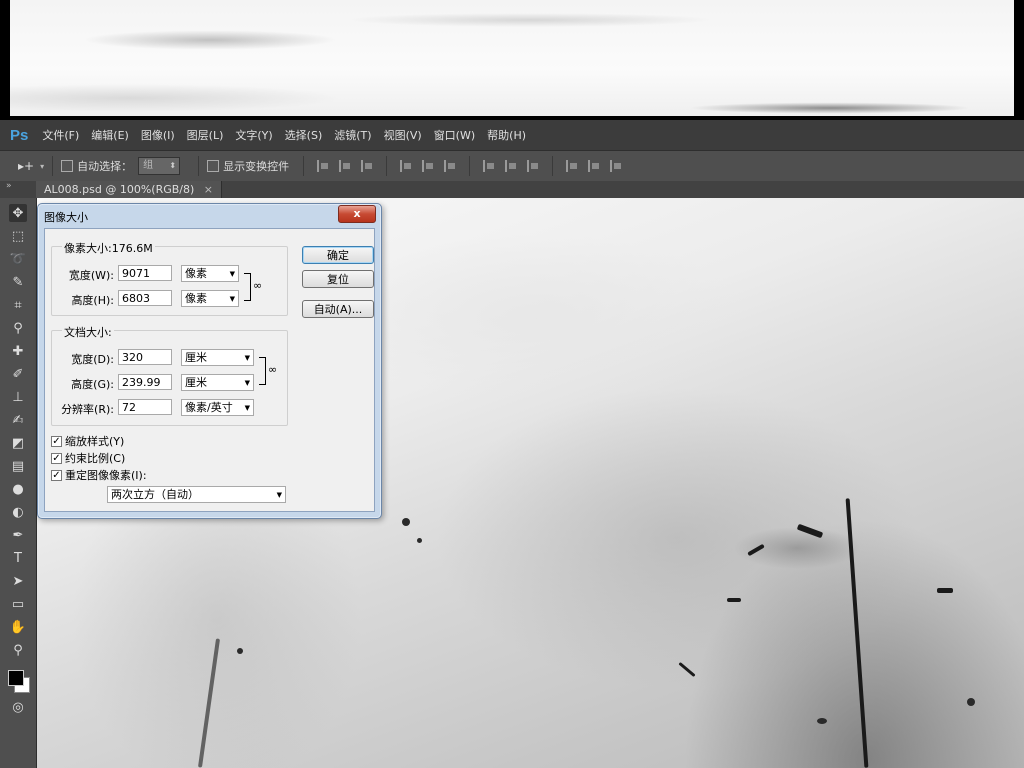 This screenshot has width=1024, height=768. What do you see at coordinates (108, 248) in the screenshot?
I see `pixel-dimensions-title: 像素大小:176.6M` at bounding box center [108, 248].